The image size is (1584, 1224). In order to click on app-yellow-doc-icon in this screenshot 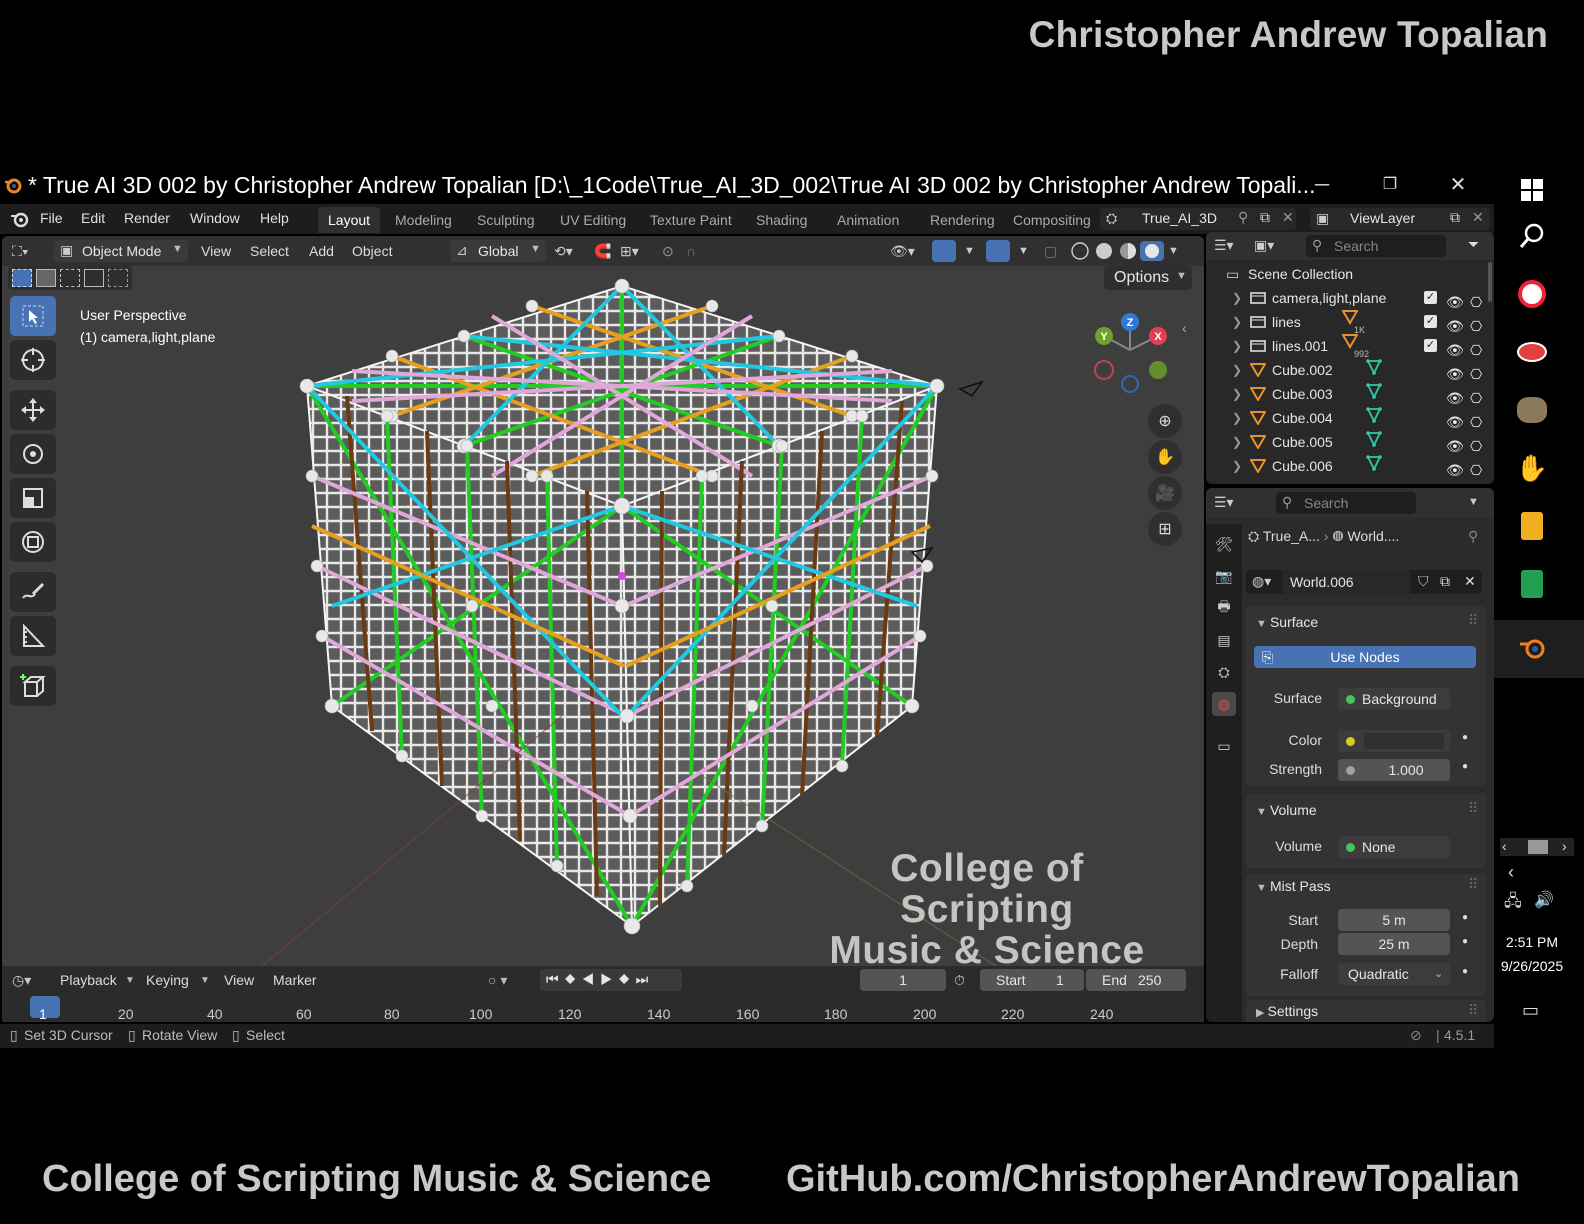, I will do `click(1532, 526)`.